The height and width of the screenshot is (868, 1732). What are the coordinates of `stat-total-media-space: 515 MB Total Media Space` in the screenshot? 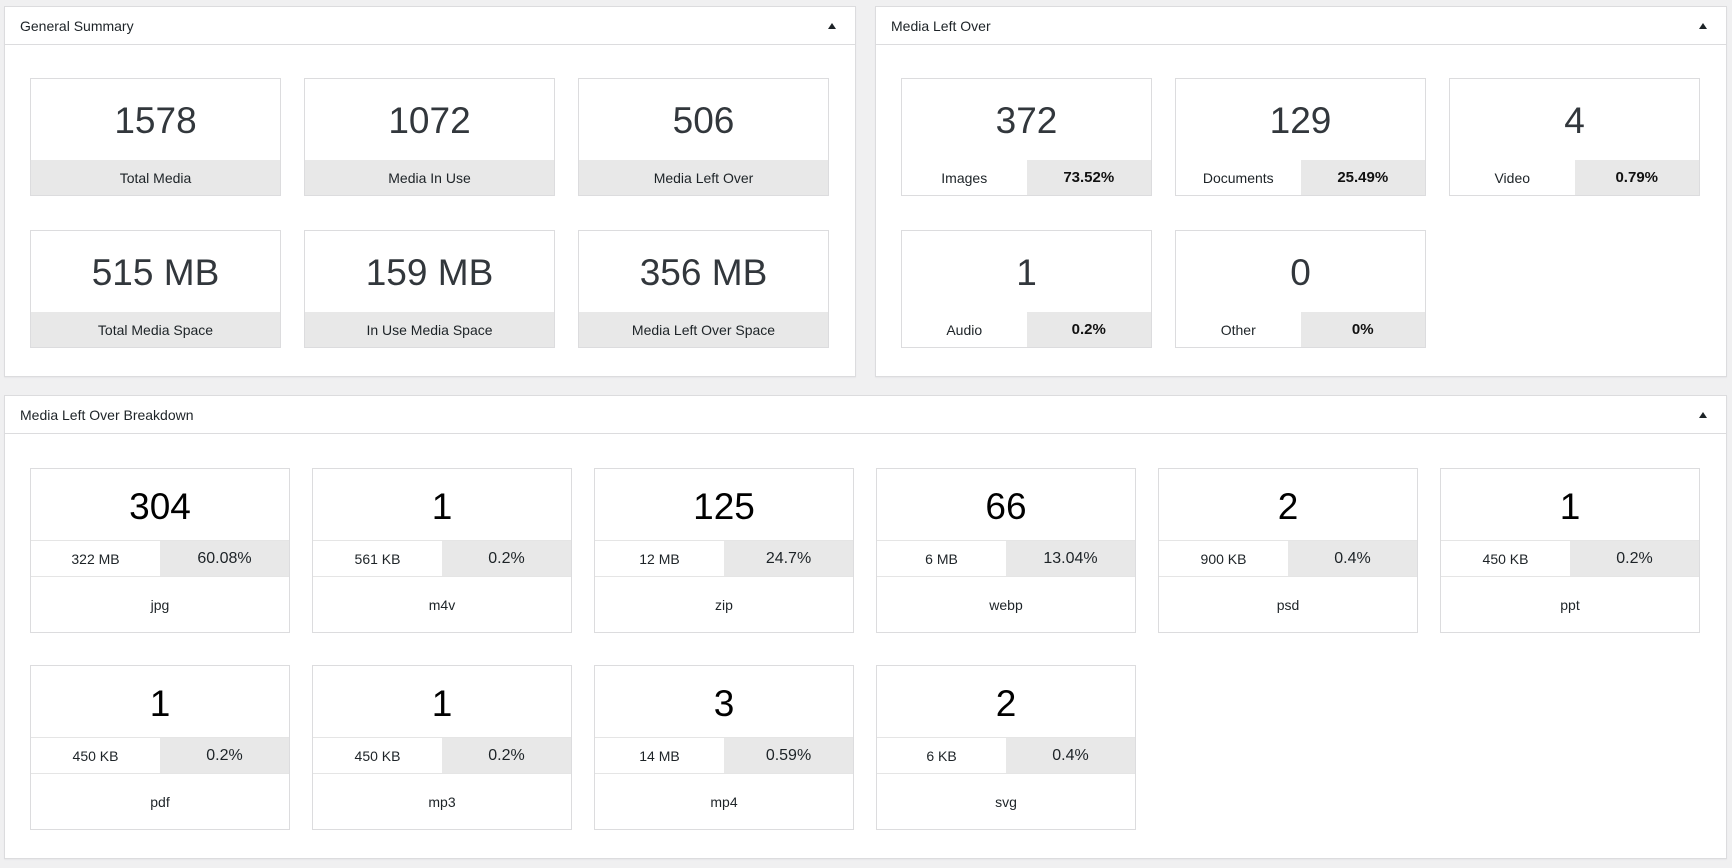 It's located at (155, 289).